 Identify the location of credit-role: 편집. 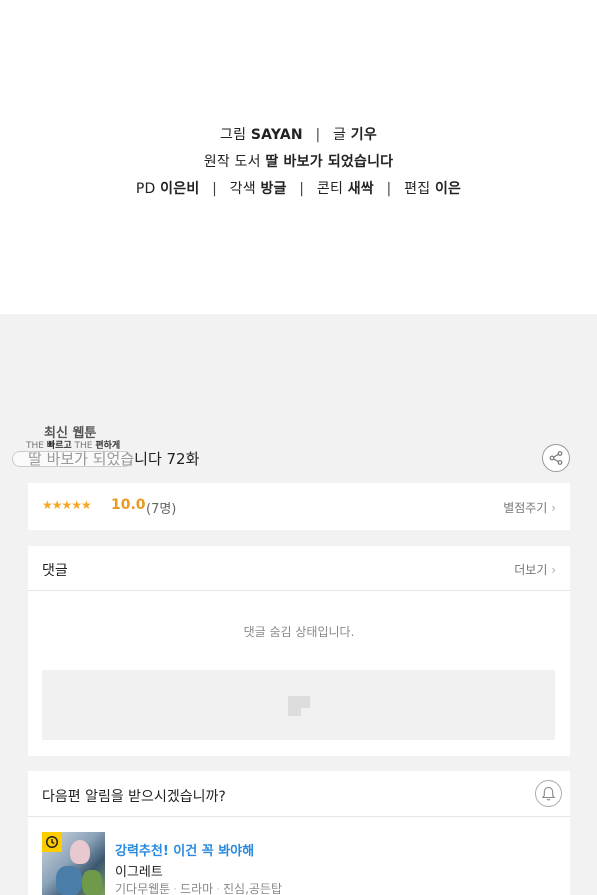
(417, 189).